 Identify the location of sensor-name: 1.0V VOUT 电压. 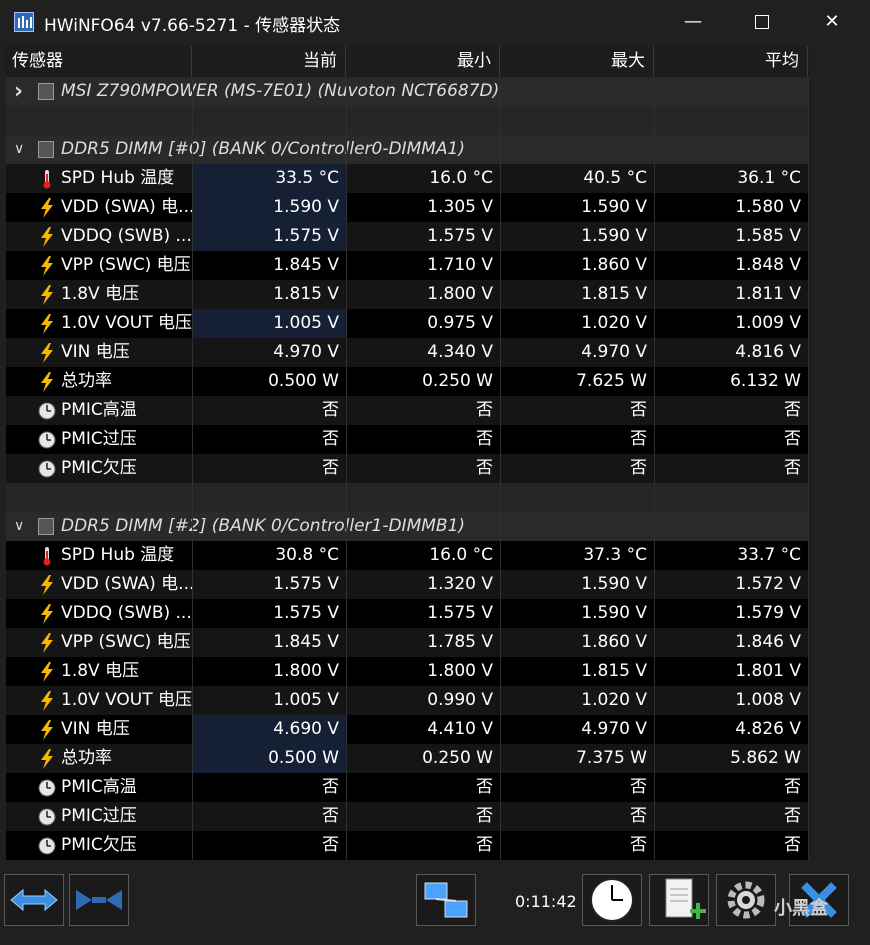
(127, 700).